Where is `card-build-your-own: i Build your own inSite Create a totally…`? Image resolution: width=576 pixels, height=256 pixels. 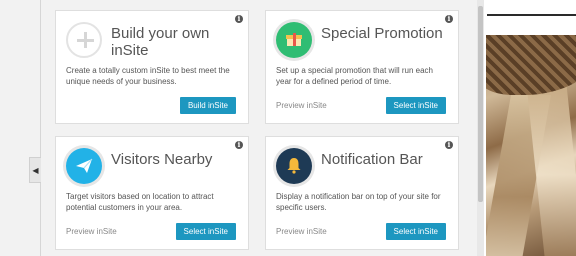 card-build-your-own: i Build your own inSite Create a totally… is located at coordinates (152, 67).